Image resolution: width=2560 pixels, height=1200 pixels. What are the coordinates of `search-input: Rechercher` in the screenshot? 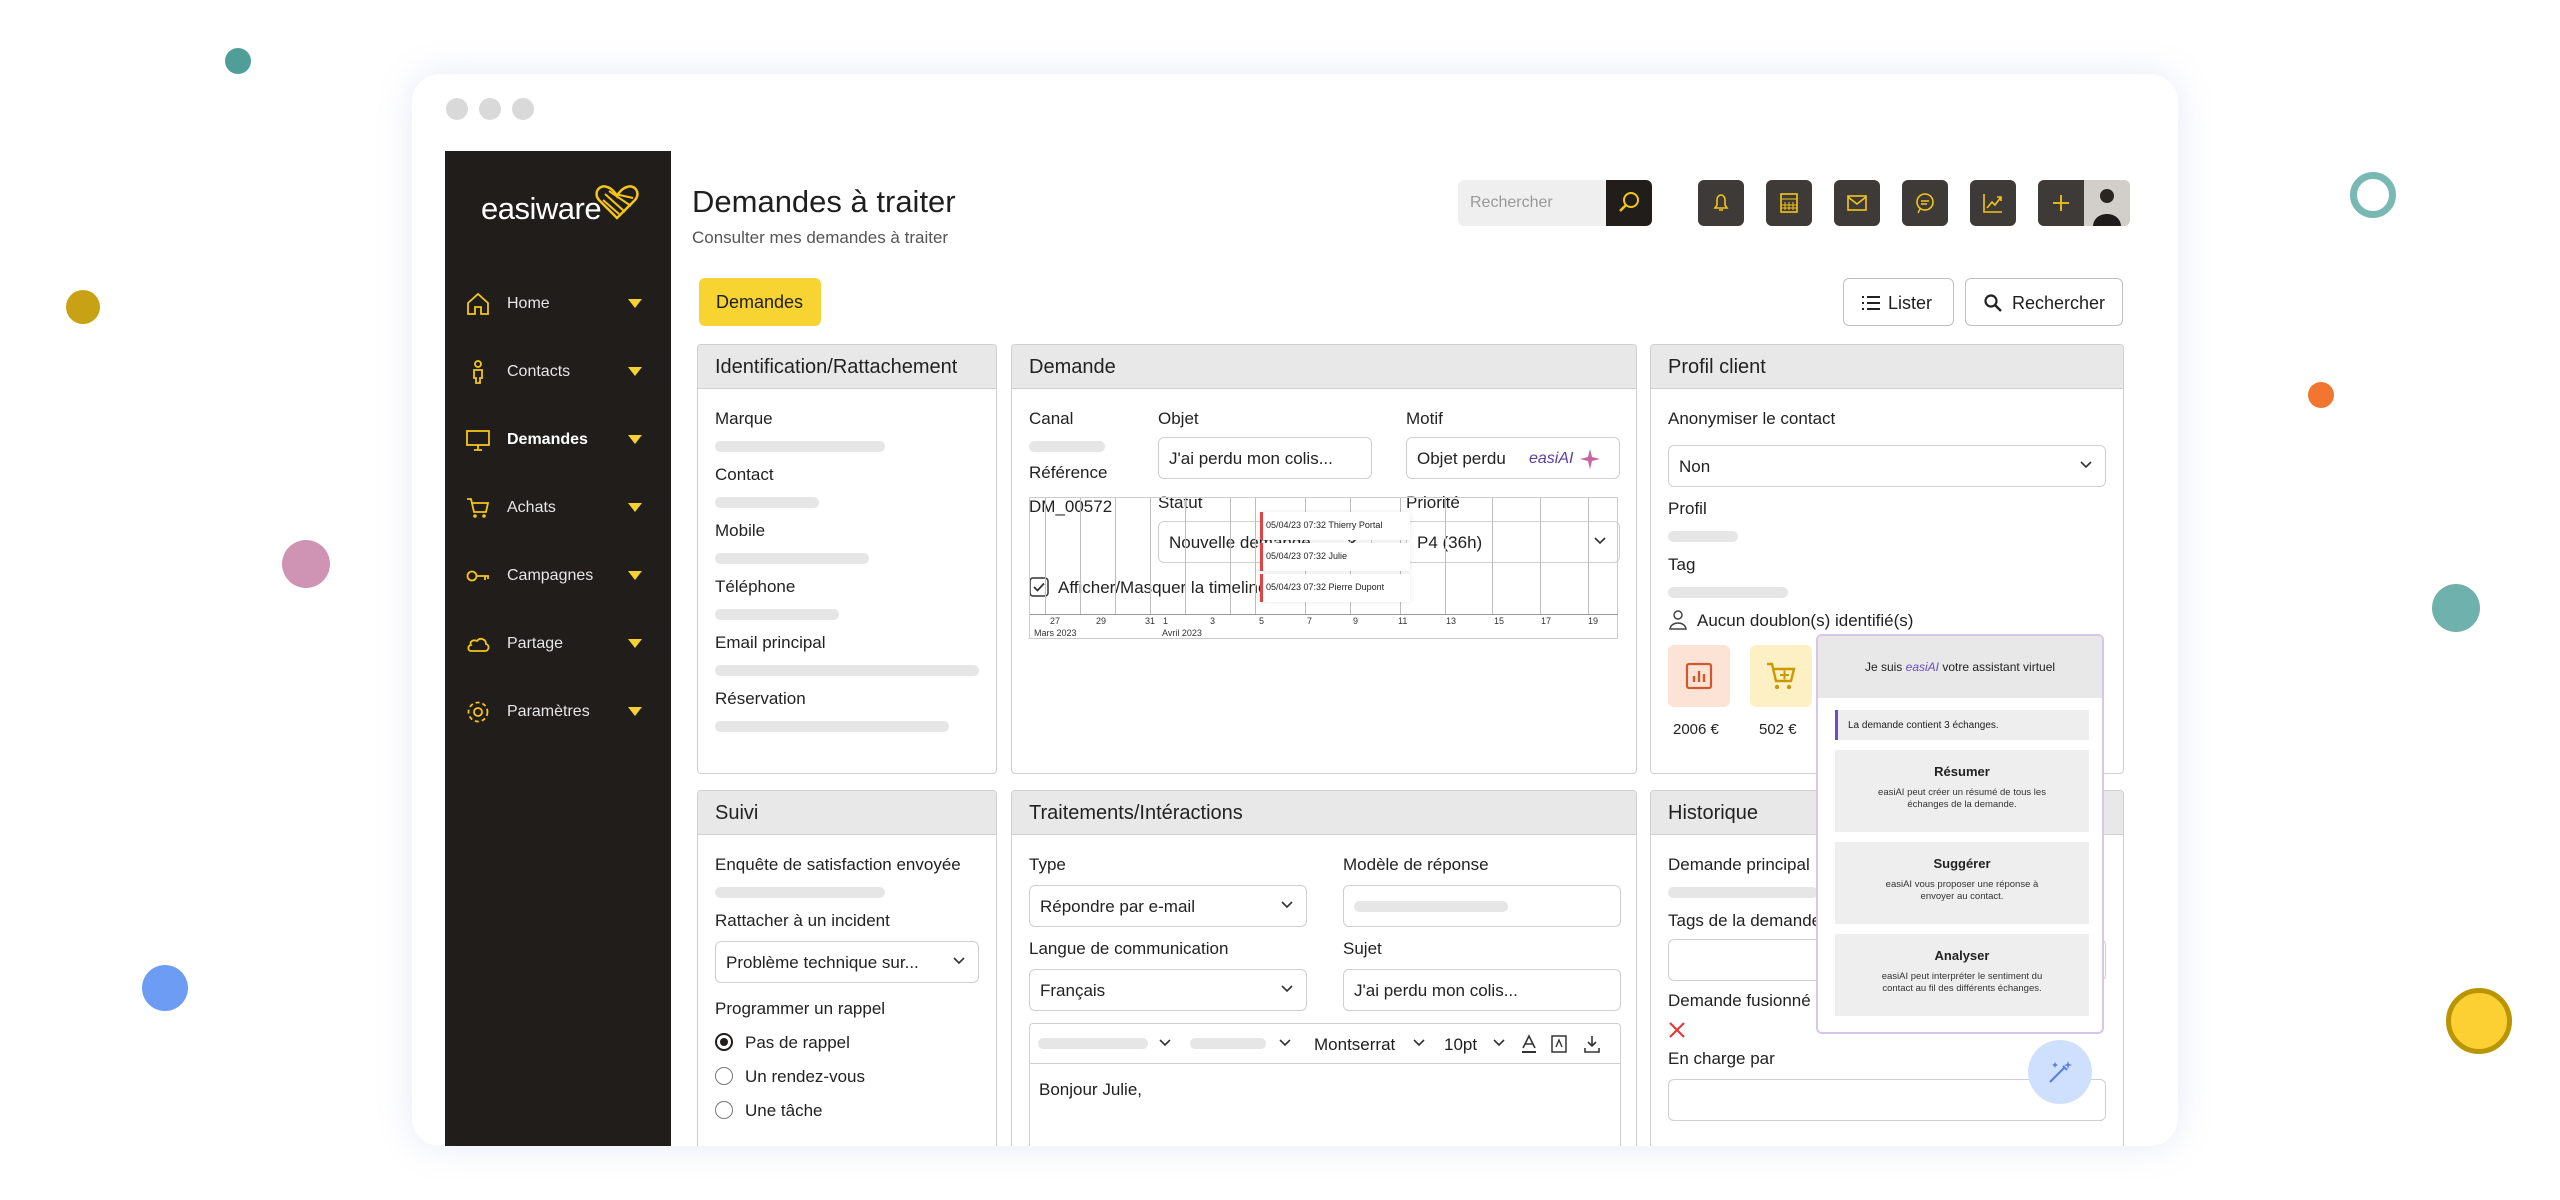 It's located at (1532, 203).